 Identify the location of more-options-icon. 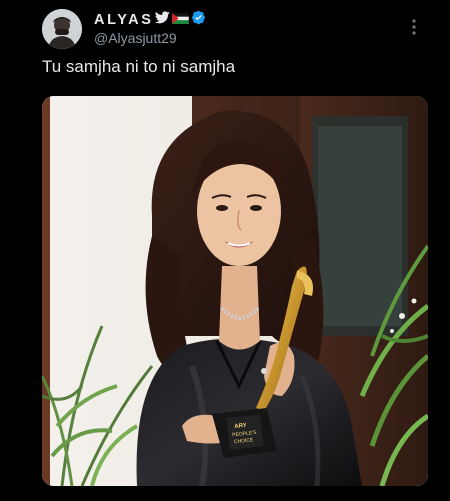
(414, 27).